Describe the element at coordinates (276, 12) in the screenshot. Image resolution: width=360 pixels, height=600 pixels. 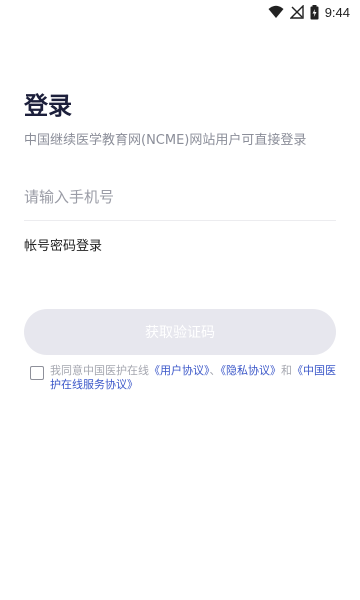
I see `wifi-icon` at that location.